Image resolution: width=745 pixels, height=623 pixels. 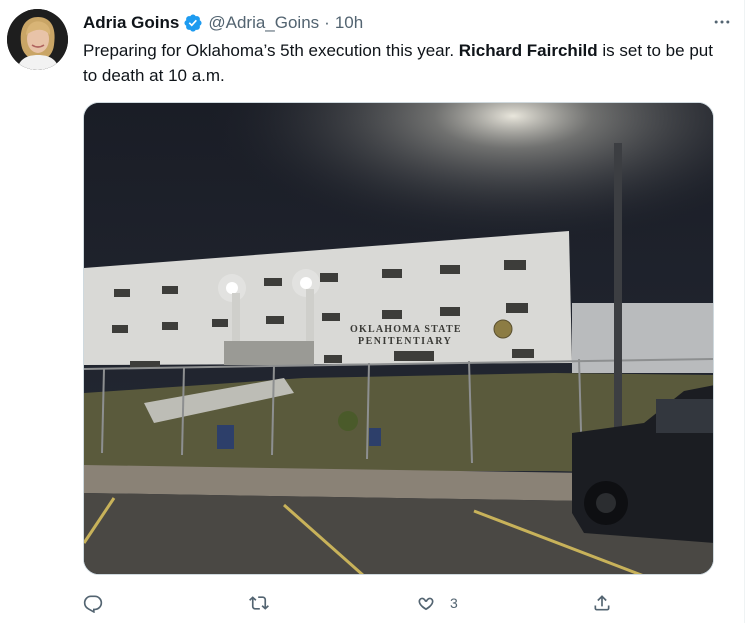 I want to click on share-icon, so click(x=602, y=603).